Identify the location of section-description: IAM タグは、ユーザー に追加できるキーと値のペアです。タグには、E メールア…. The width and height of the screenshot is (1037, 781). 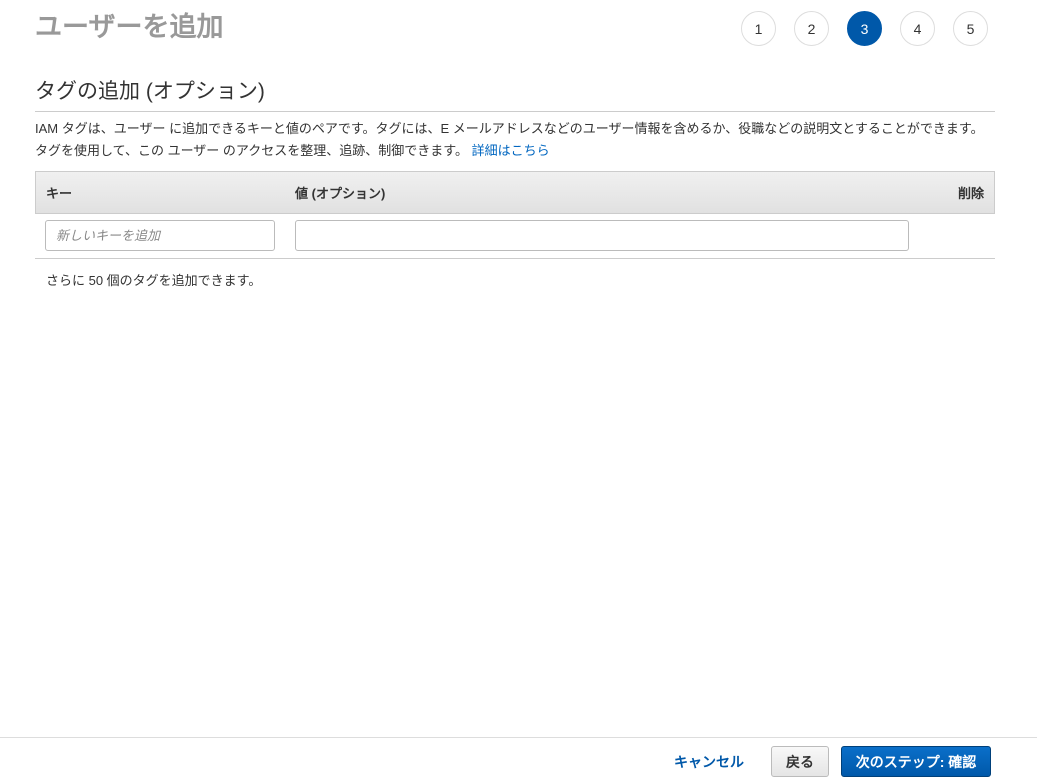
(515, 140).